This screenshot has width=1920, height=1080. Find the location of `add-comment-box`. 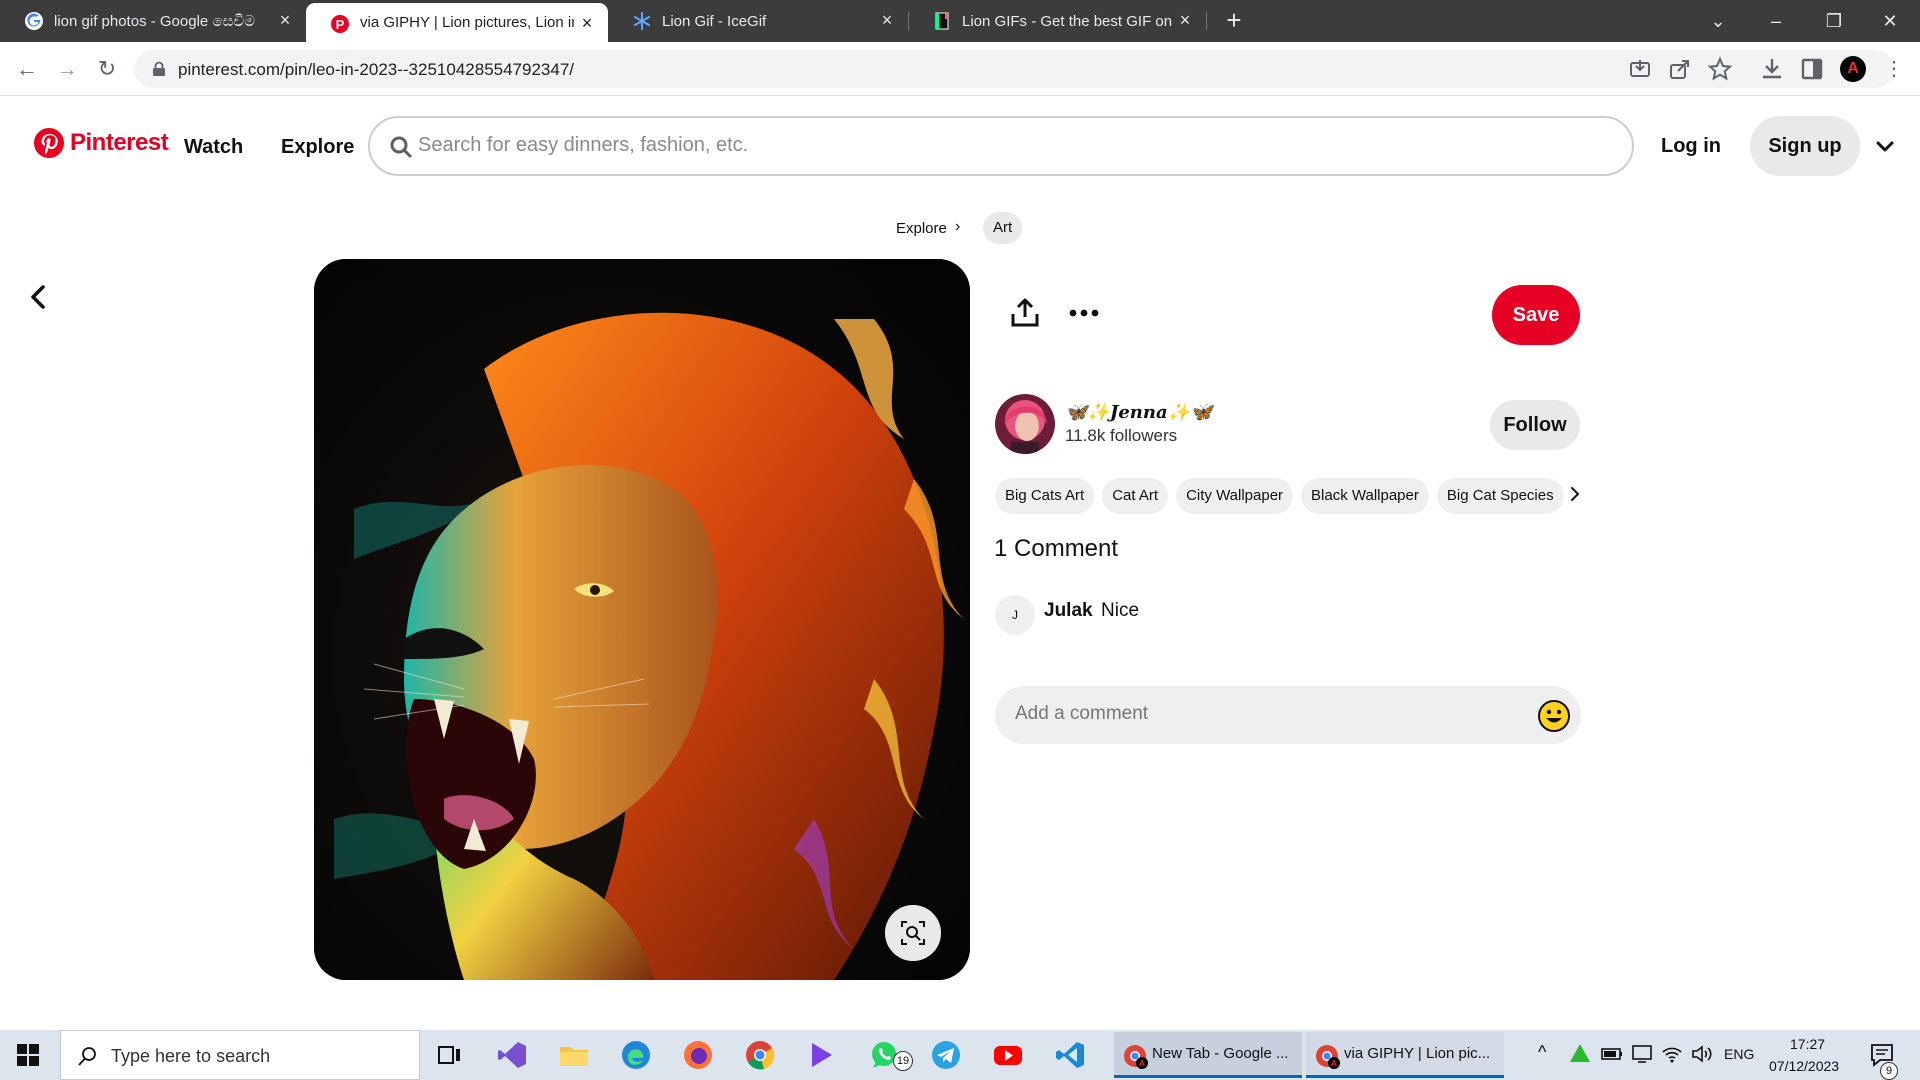

add-comment-box is located at coordinates (1288, 715).